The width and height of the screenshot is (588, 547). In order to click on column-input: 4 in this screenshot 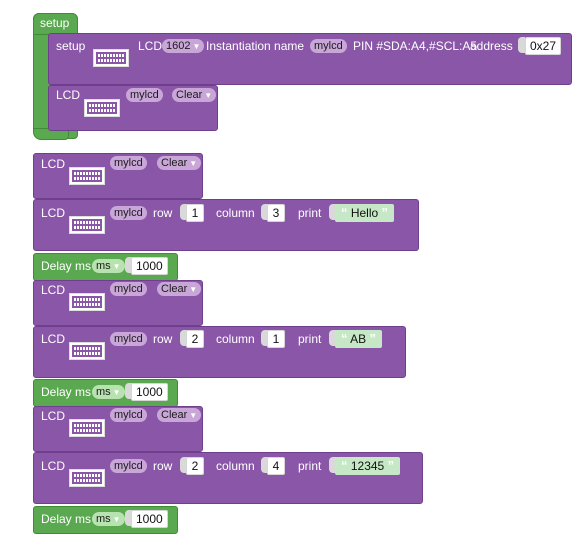, I will do `click(276, 466)`.